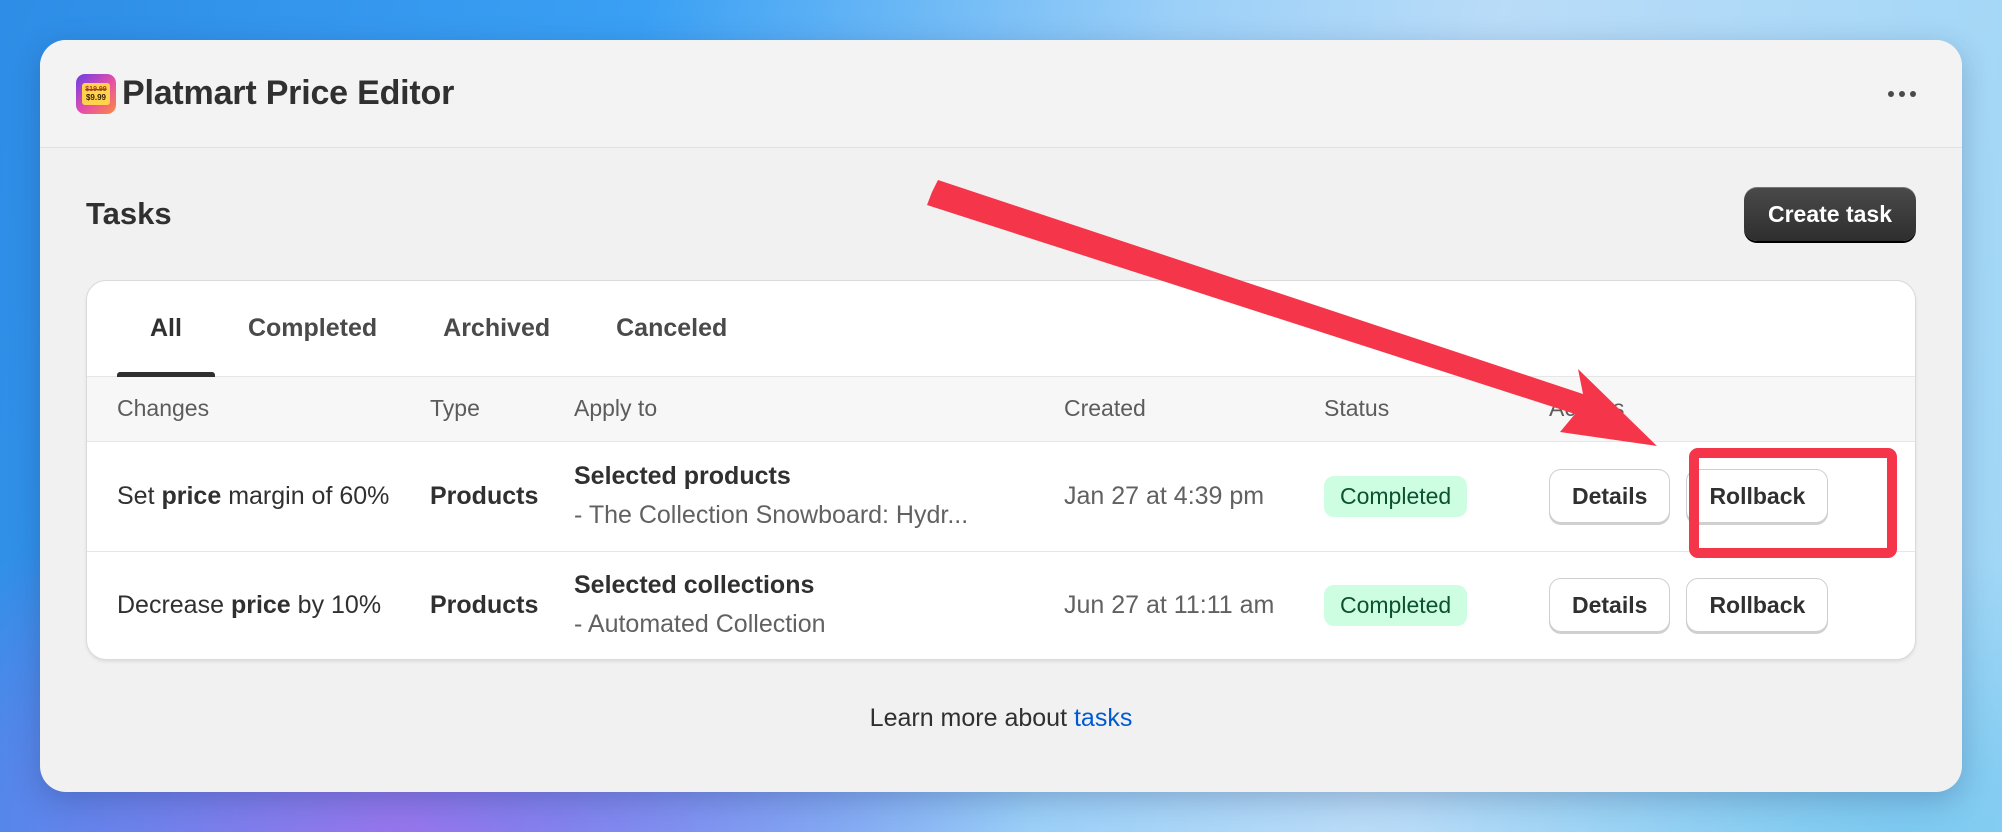  Describe the element at coordinates (694, 585) in the screenshot. I see `apply-title: Selected collections` at that location.